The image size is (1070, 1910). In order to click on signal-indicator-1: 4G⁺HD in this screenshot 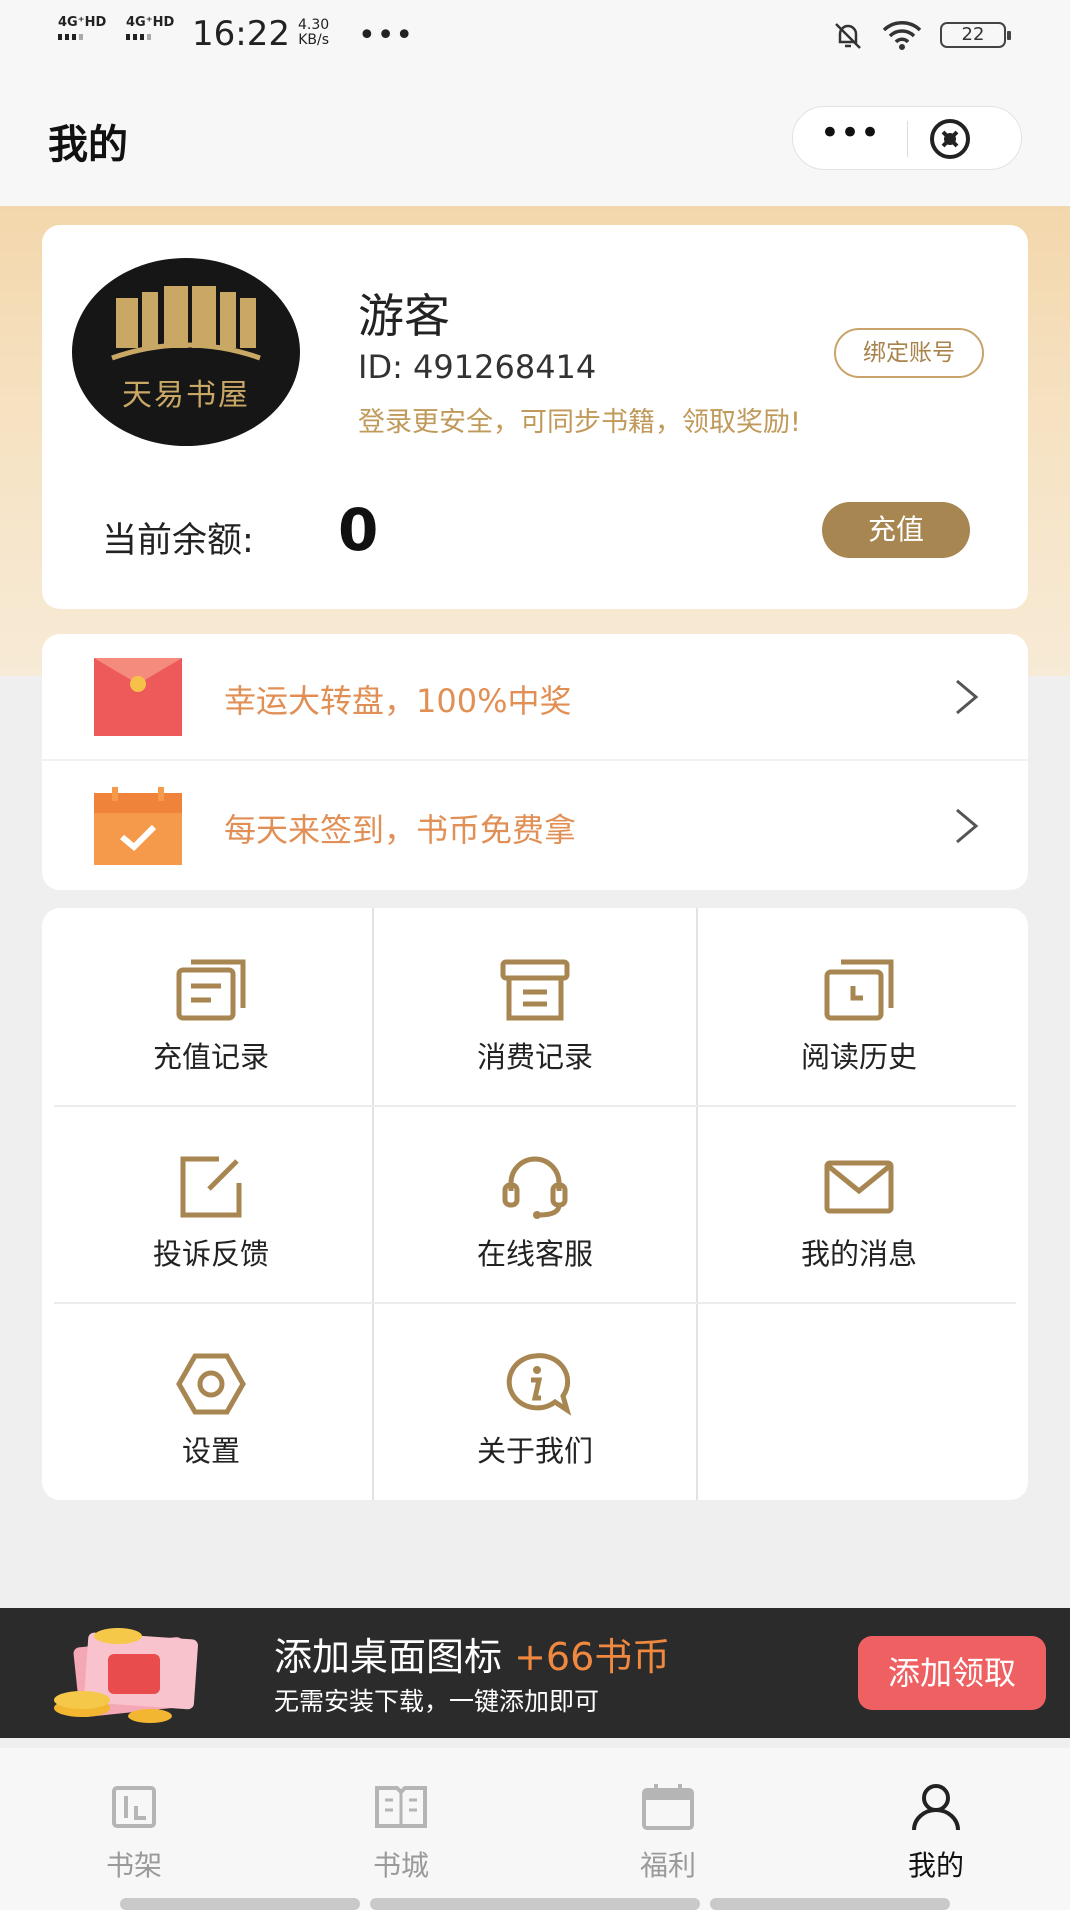, I will do `click(82, 28)`.